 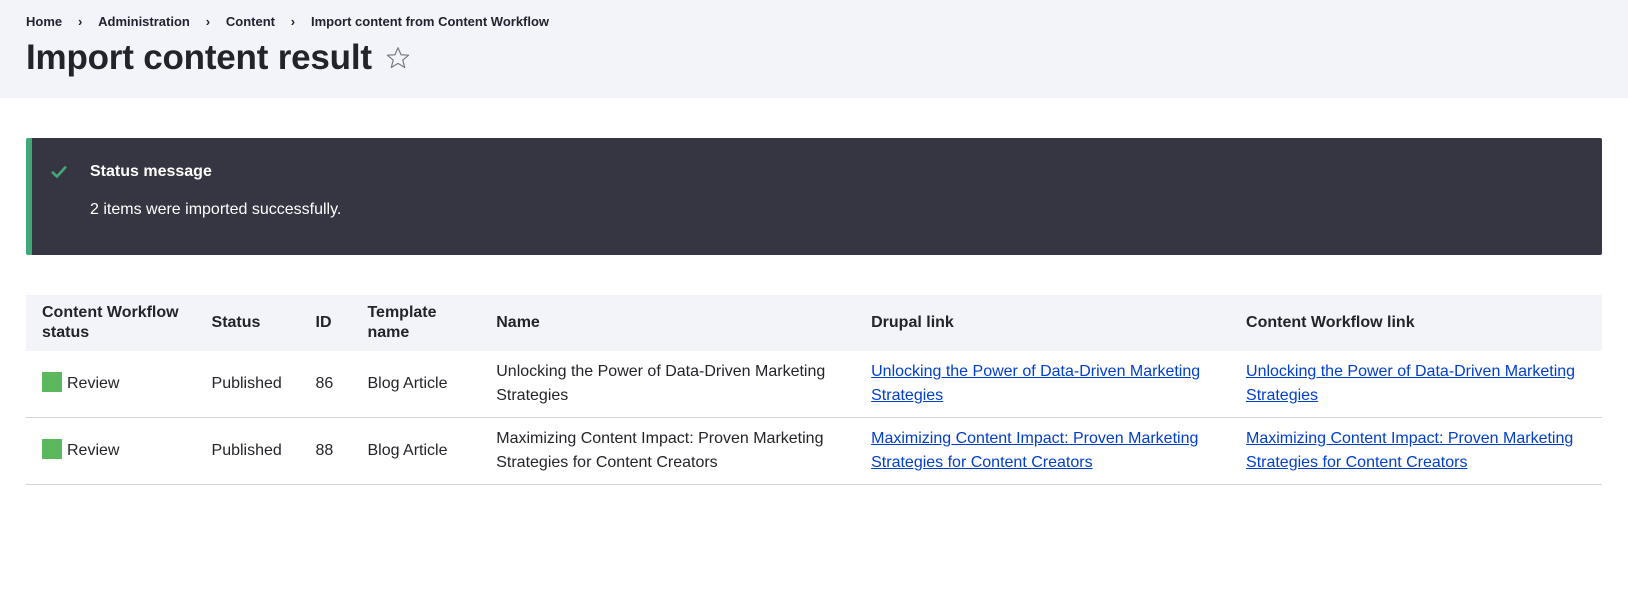 I want to click on page-title: Import content result, so click(x=199, y=57).